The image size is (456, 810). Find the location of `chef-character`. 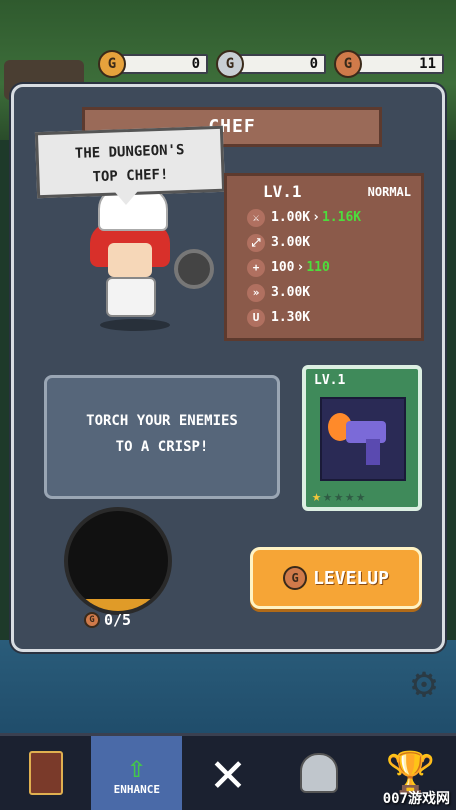

chef-character is located at coordinates (153, 262).